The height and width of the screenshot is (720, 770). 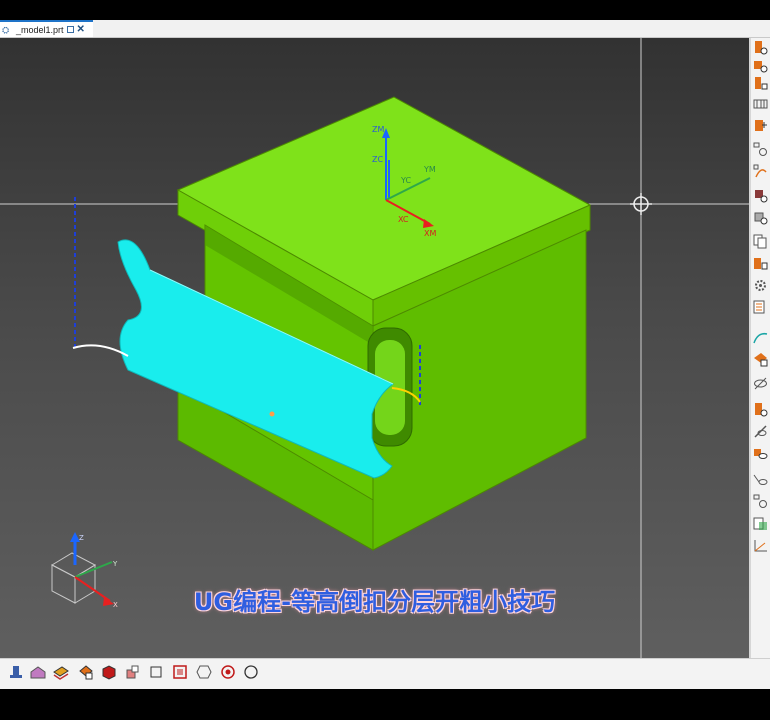 What do you see at coordinates (228, 672) in the screenshot?
I see `record-icon` at bounding box center [228, 672].